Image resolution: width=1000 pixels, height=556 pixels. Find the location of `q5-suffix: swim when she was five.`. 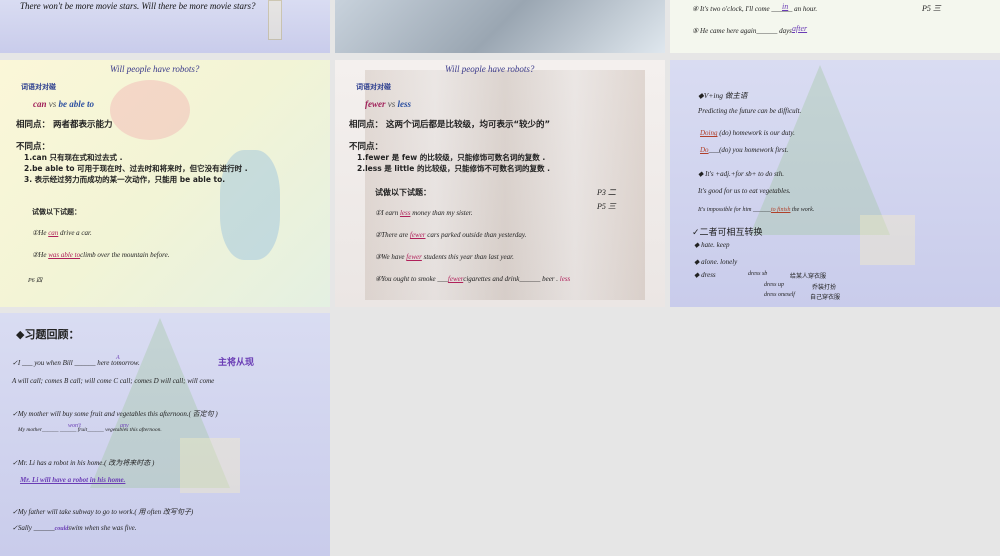

q5-suffix: swim when she was five. is located at coordinates (102, 528).